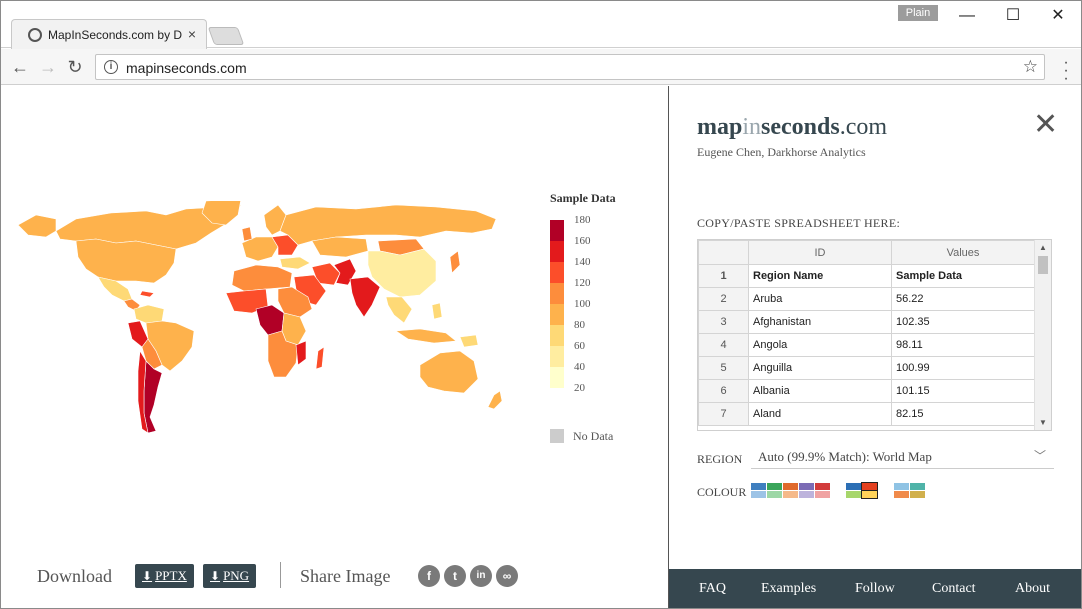 Image resolution: width=1082 pixels, height=609 pixels. I want to click on table-cell: Angola, so click(820, 345).